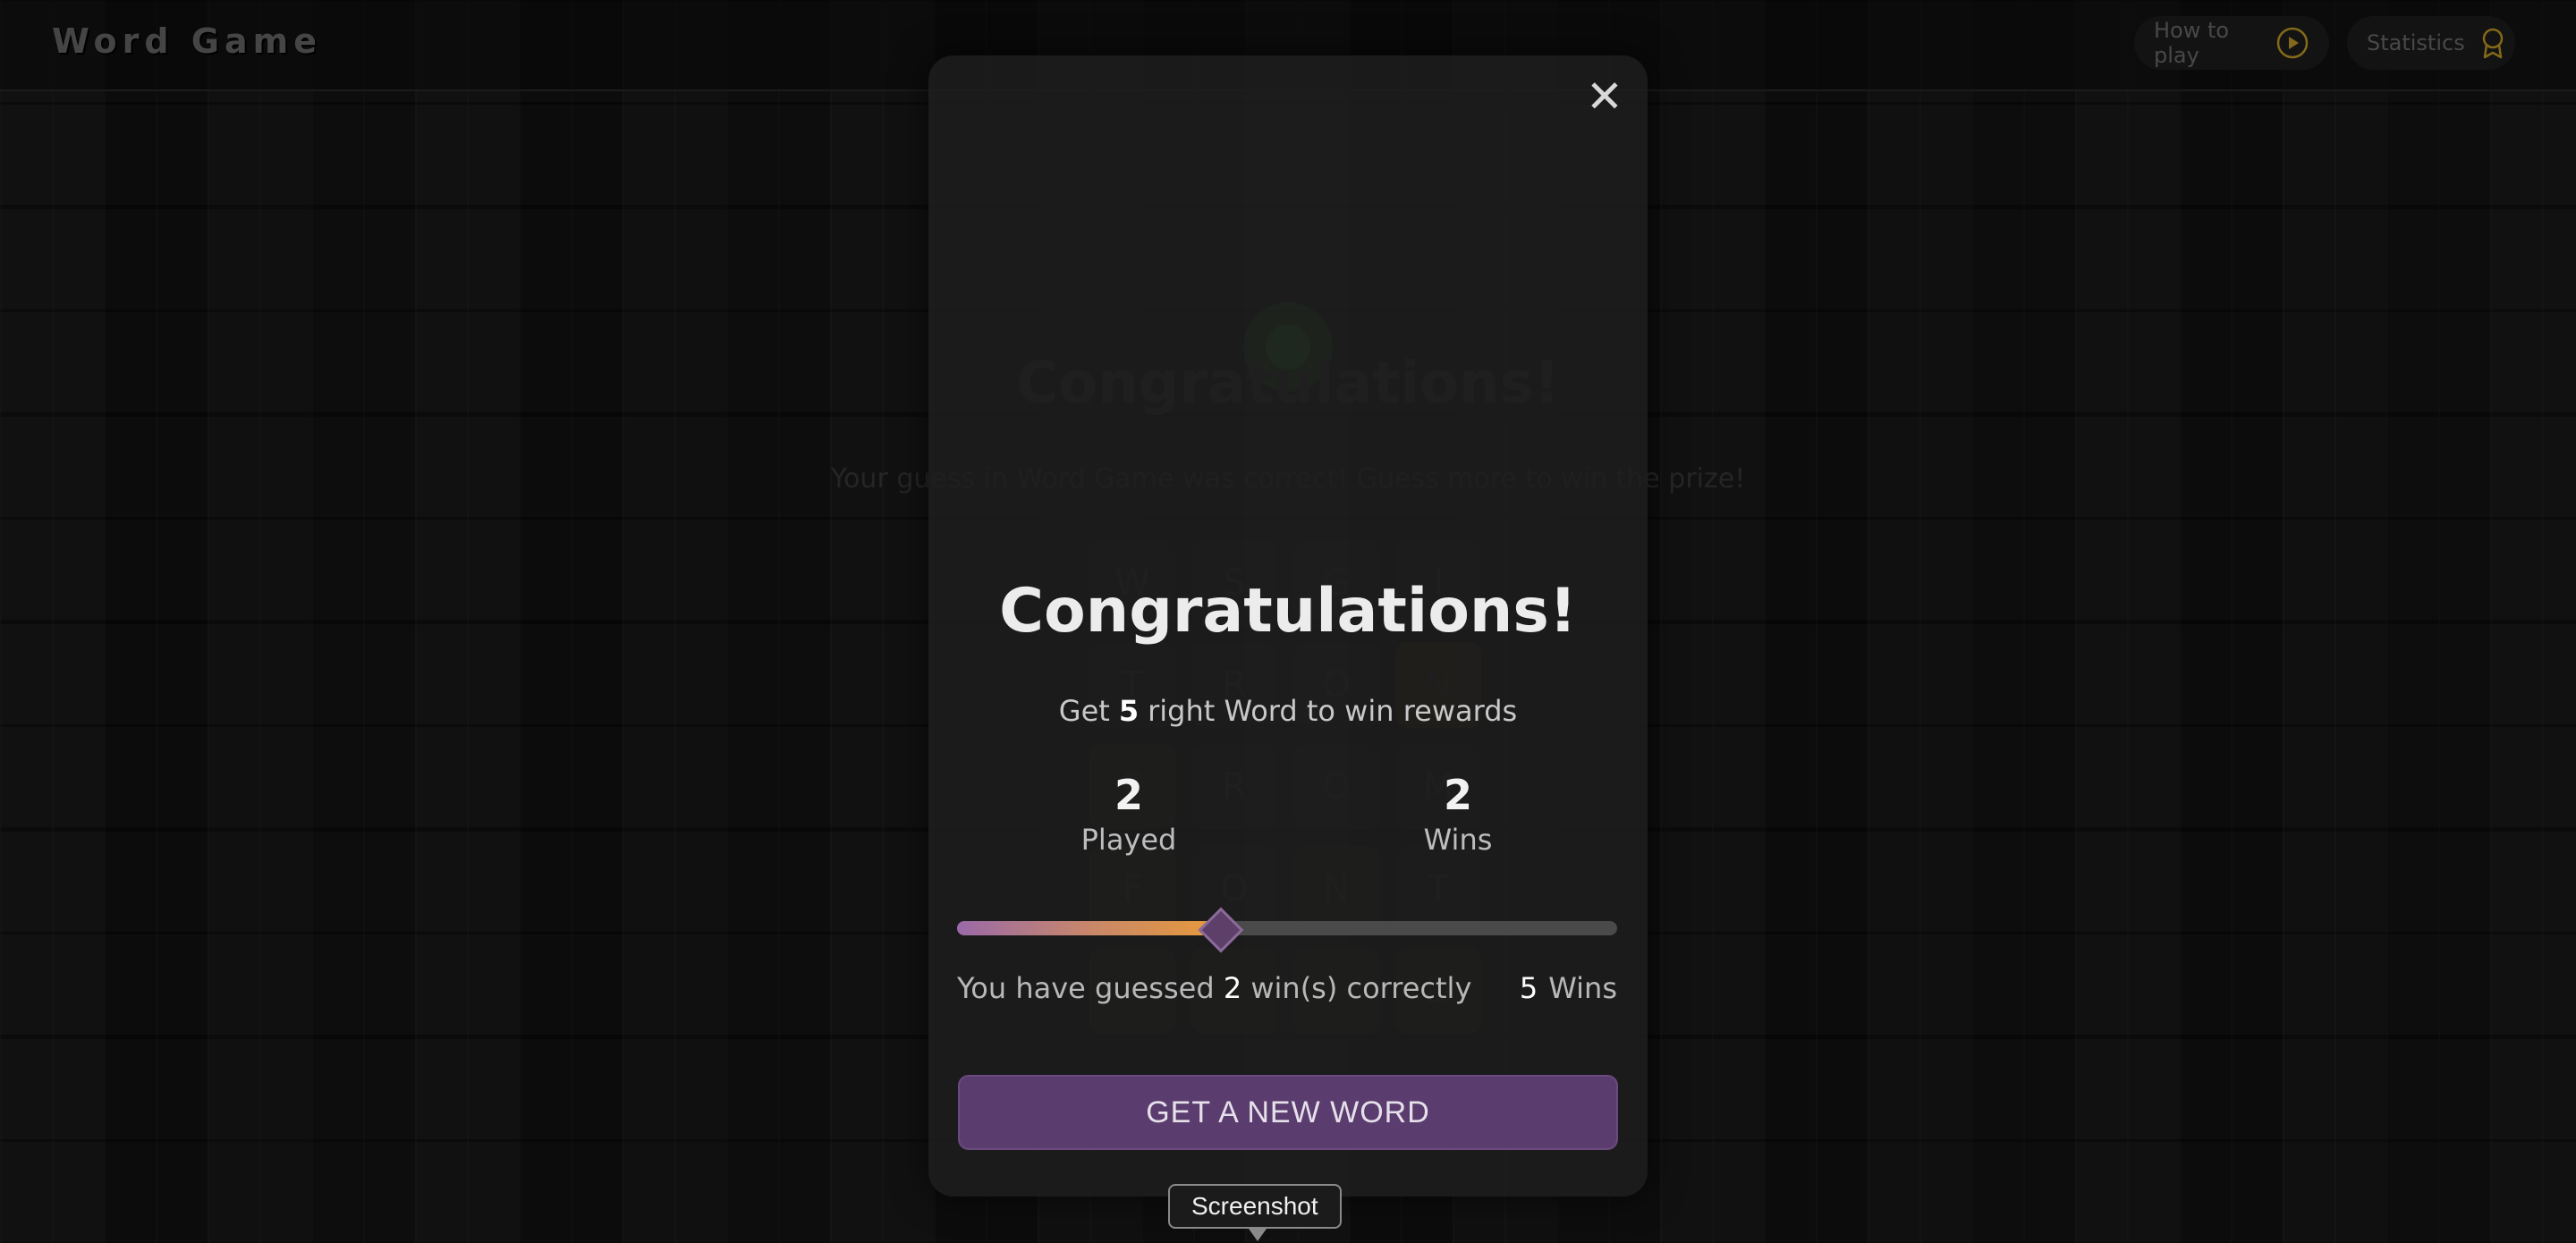 The height and width of the screenshot is (1243, 2576). I want to click on played-stat: 2 Played, so click(1128, 814).